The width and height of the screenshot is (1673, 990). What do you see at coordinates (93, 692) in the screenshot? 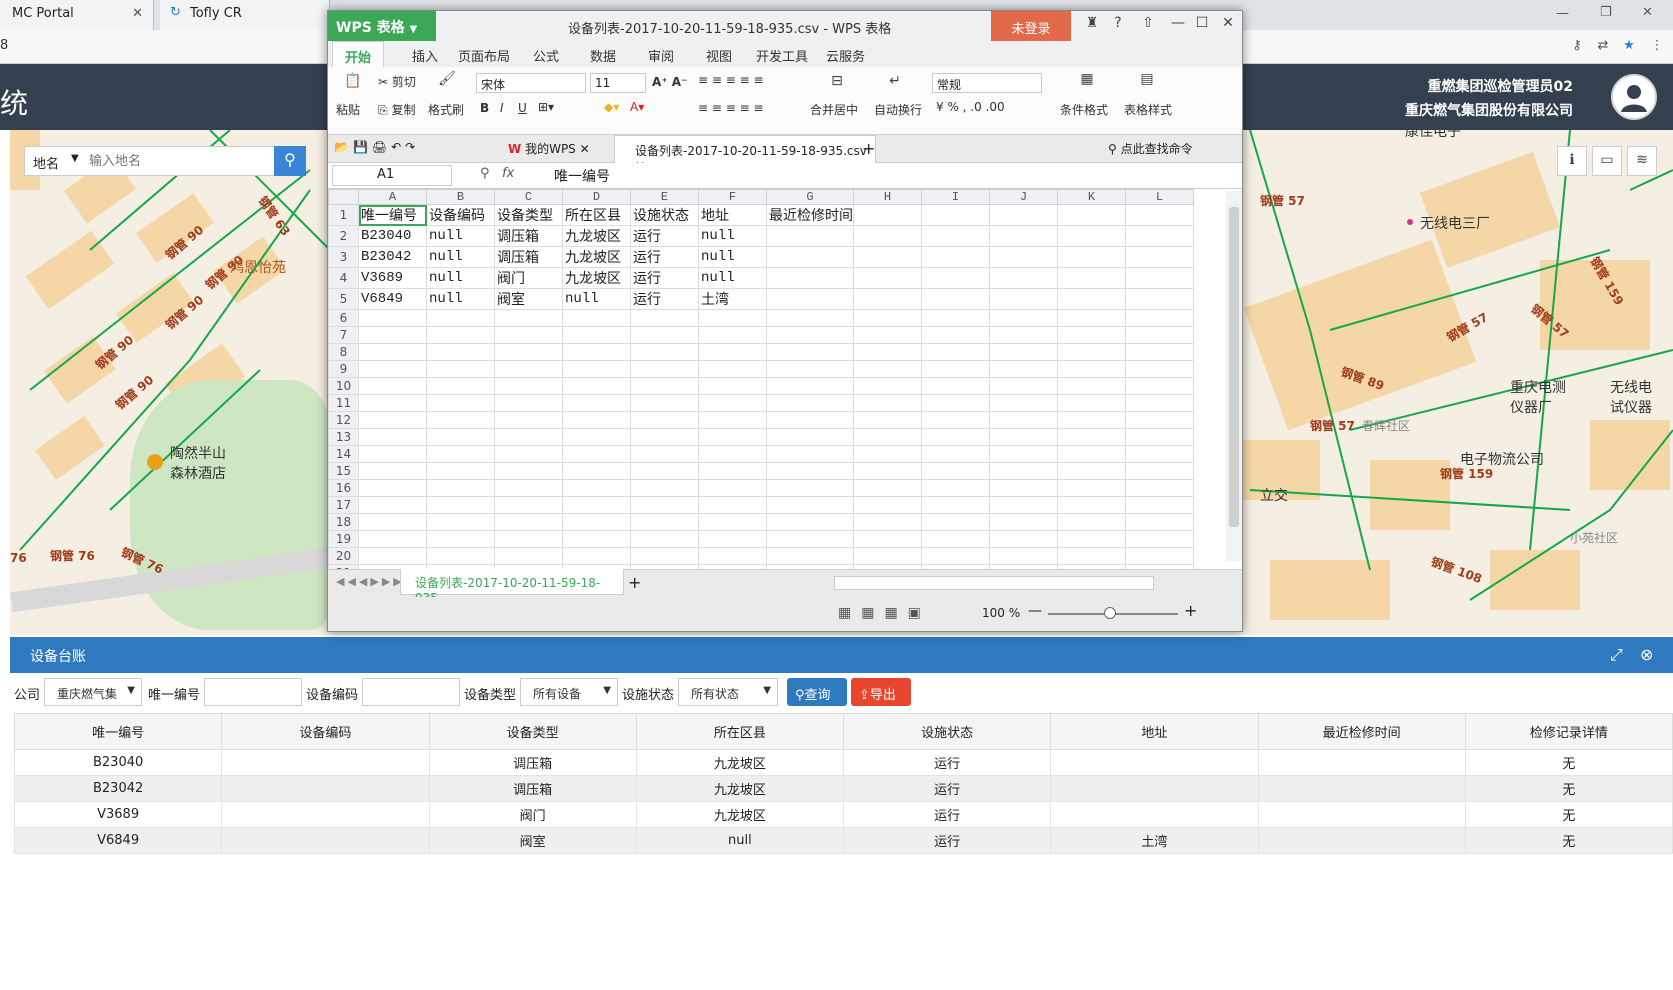
I see `company-select: 重庆燃气集 ▼` at bounding box center [93, 692].